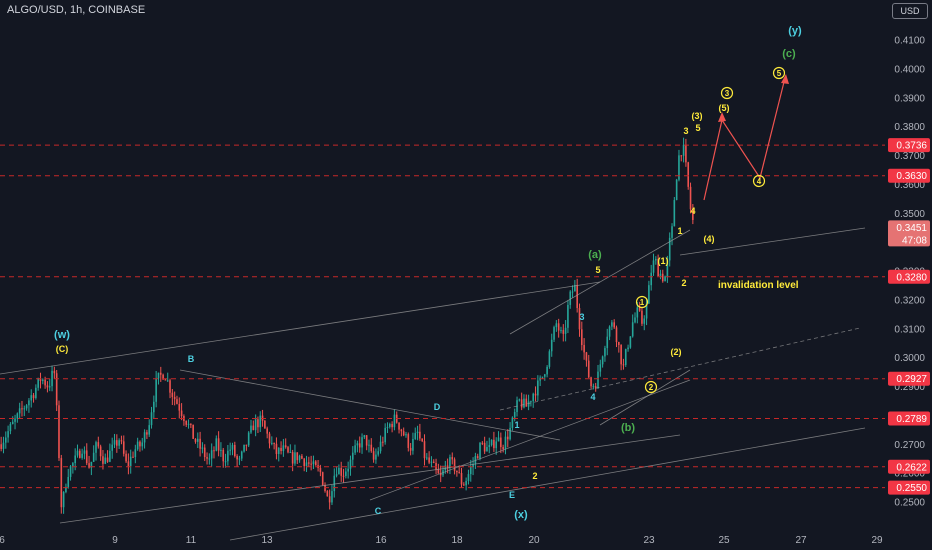  Describe the element at coordinates (911, 277) in the screenshot. I see `price-level-tag-label: 0.3280` at that location.